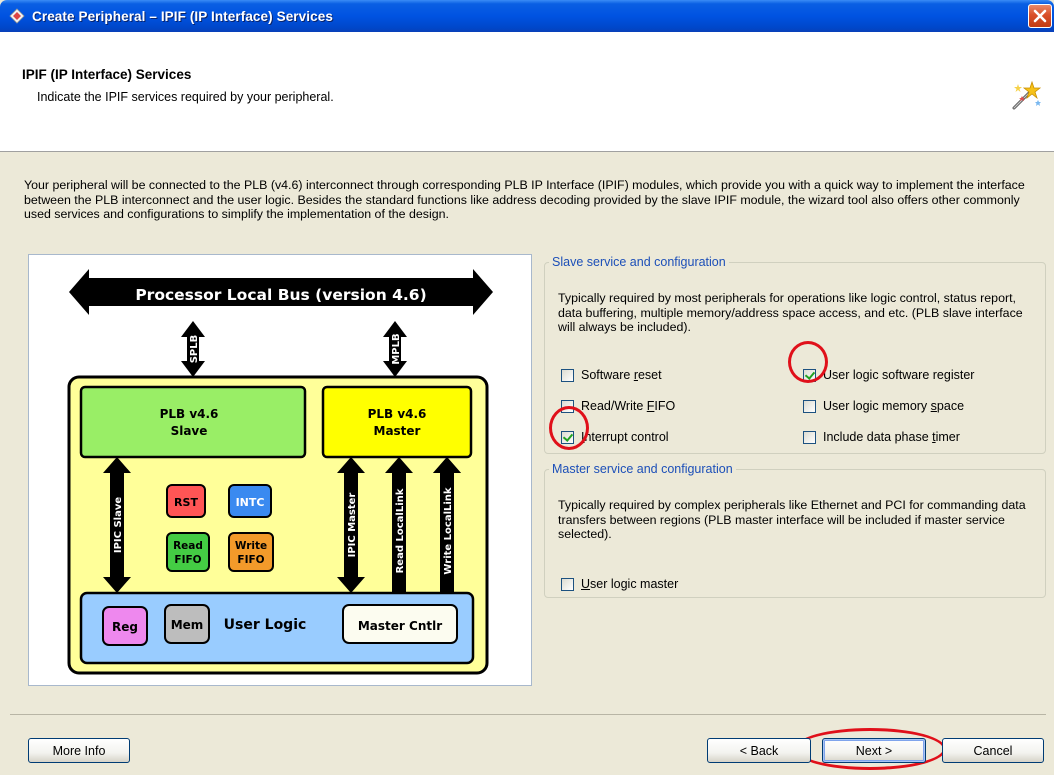 The height and width of the screenshot is (775, 1054). I want to click on write-fifo-label-2: FIFO, so click(250, 560).